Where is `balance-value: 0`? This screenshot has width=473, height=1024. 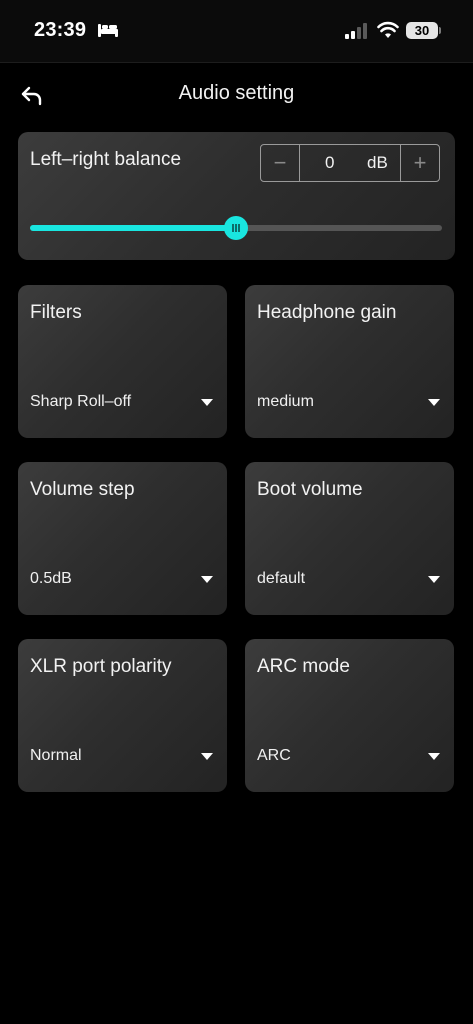 balance-value: 0 is located at coordinates (329, 163).